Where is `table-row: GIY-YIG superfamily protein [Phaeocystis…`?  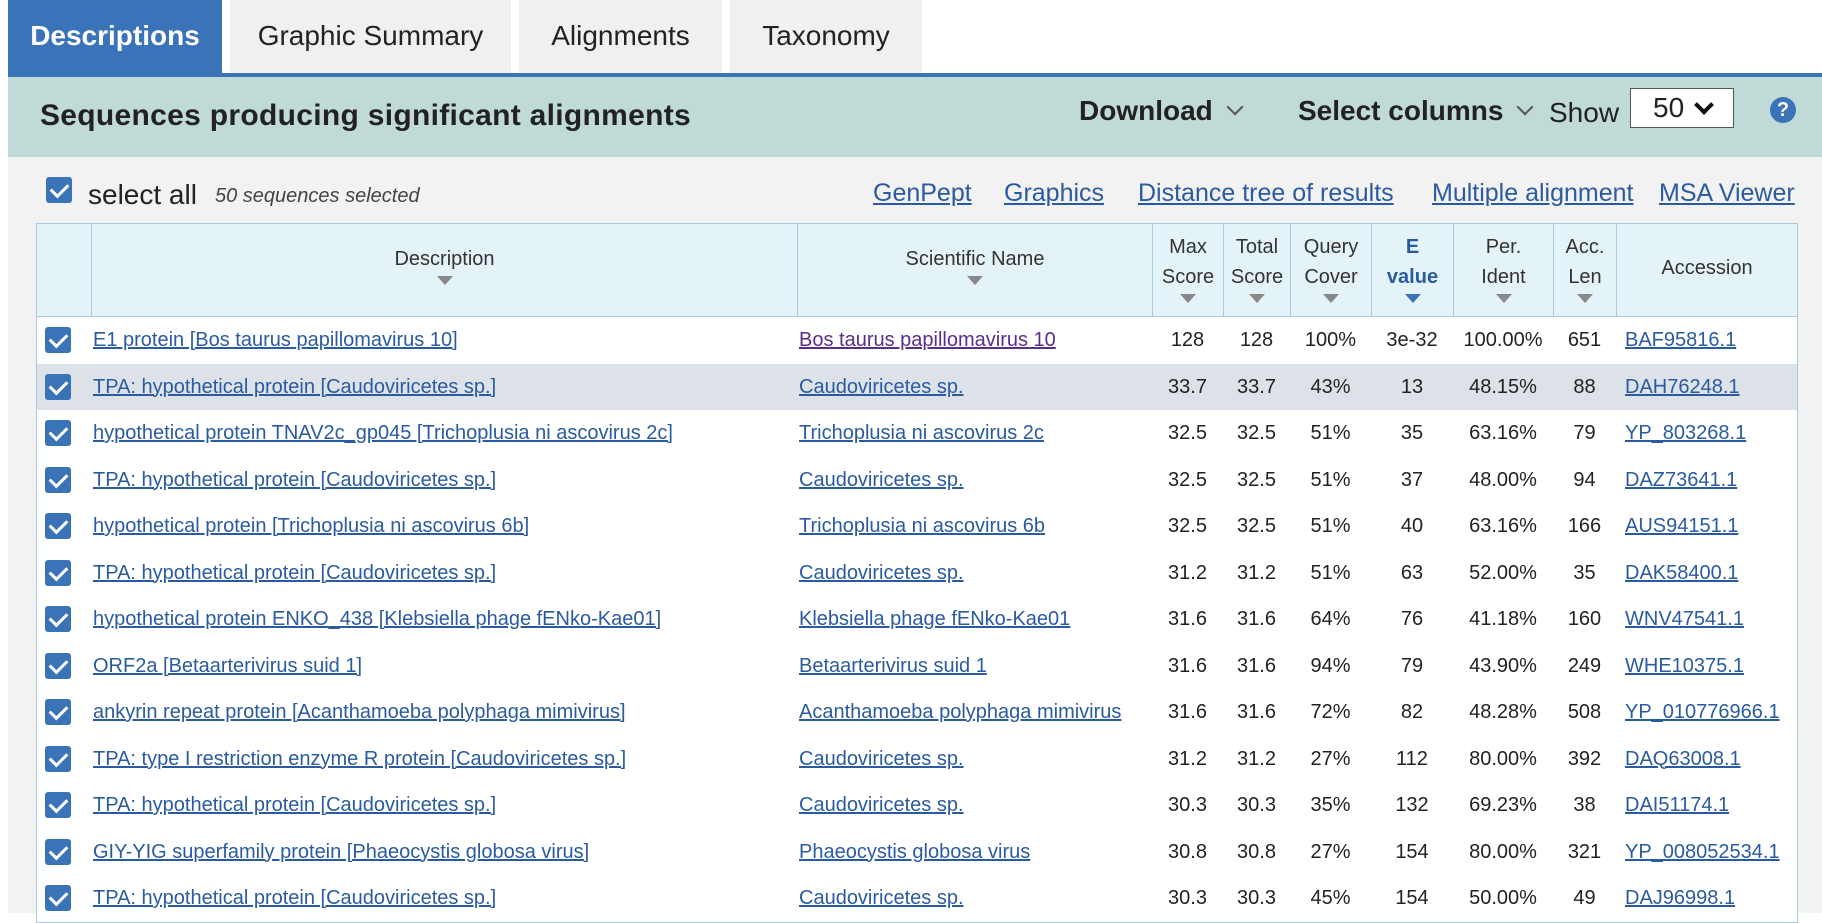 table-row: GIY-YIG superfamily protein [Phaeocystis… is located at coordinates (917, 852).